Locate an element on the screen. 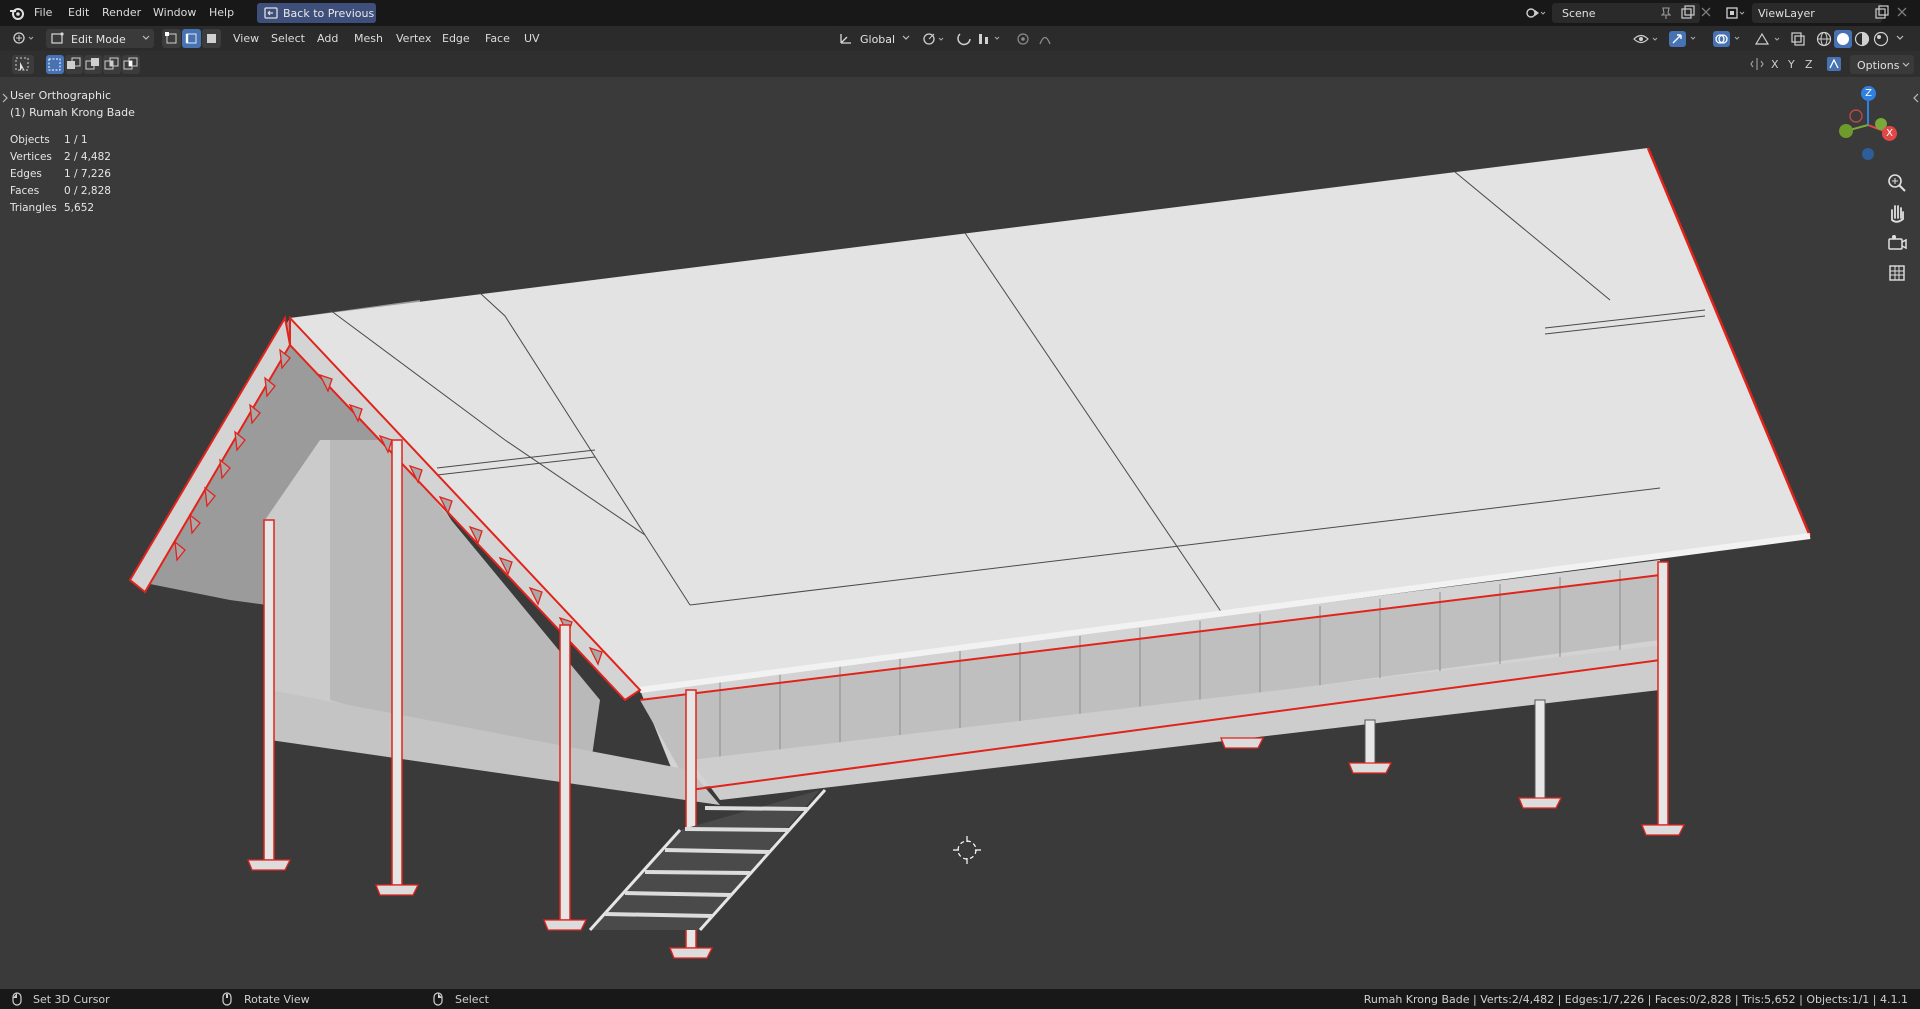 The image size is (1920, 1009). view-name: User Orthographic is located at coordinates (61, 95).